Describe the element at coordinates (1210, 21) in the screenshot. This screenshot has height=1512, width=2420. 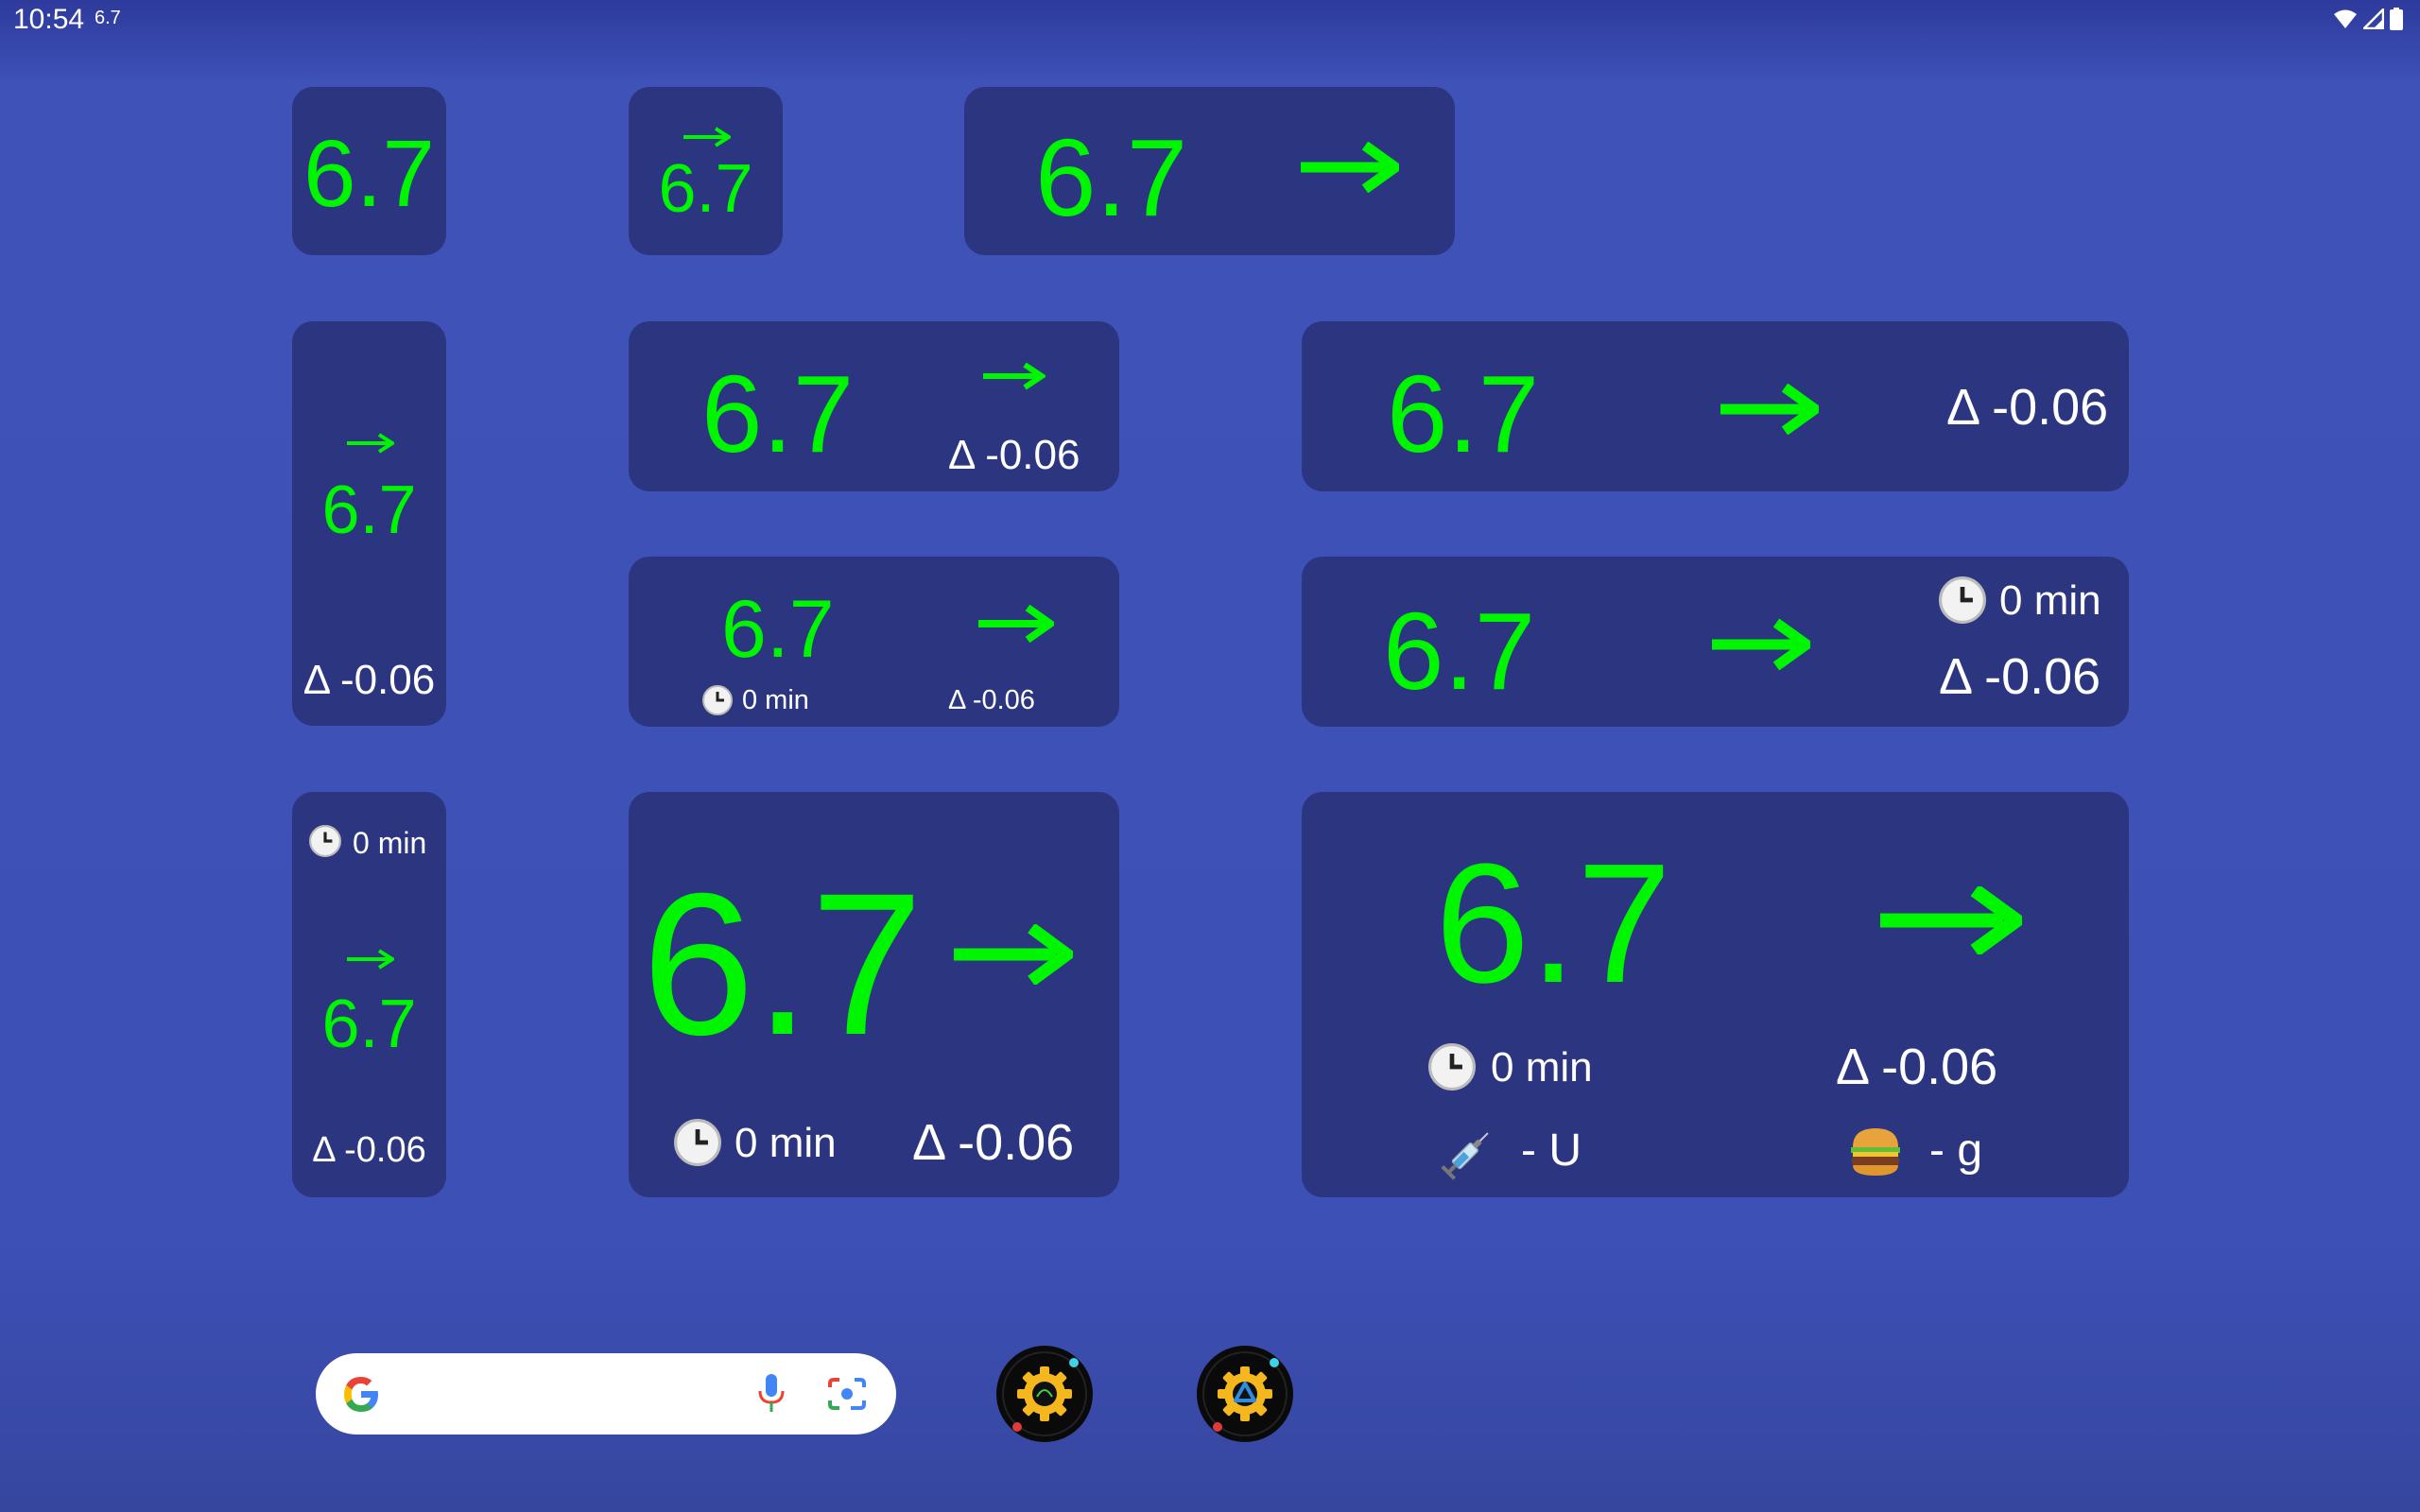
I see `status-bar: 10:54 6.7` at that location.